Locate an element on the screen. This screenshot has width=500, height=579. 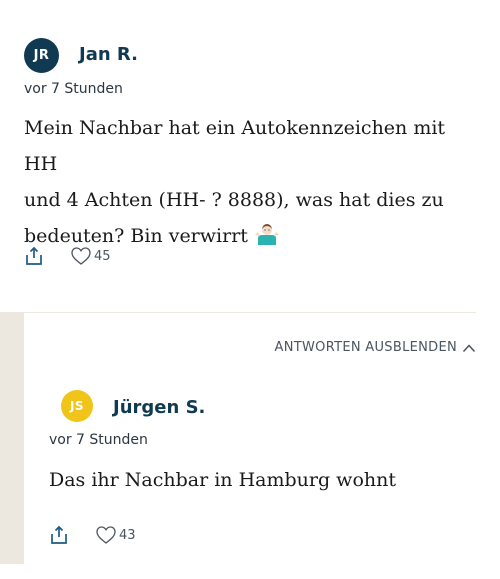
comment-body-text: bedeuten? Bin verwirrt is located at coordinates (136, 236).